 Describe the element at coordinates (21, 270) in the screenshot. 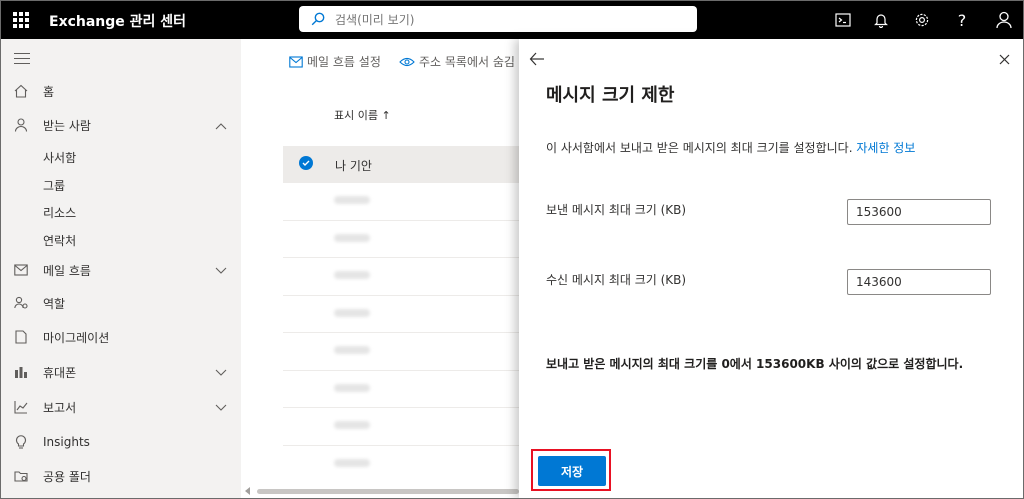

I see `mail-icon` at that location.